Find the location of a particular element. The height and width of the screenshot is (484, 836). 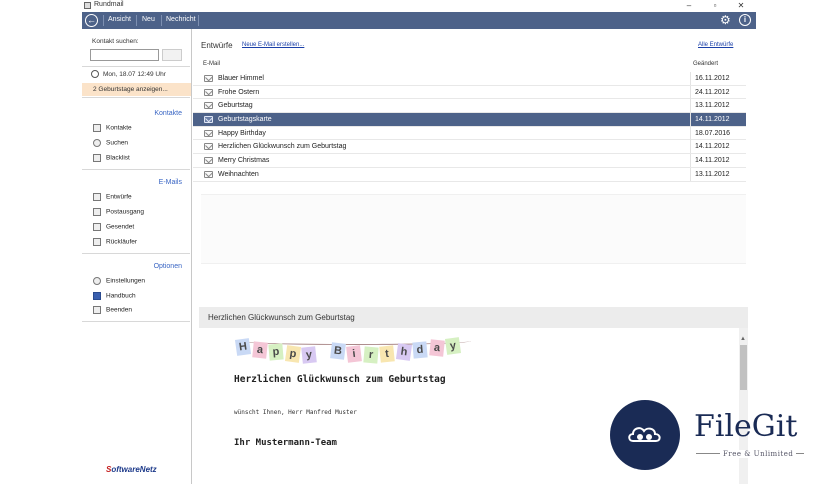

contact-search-button is located at coordinates (172, 55).